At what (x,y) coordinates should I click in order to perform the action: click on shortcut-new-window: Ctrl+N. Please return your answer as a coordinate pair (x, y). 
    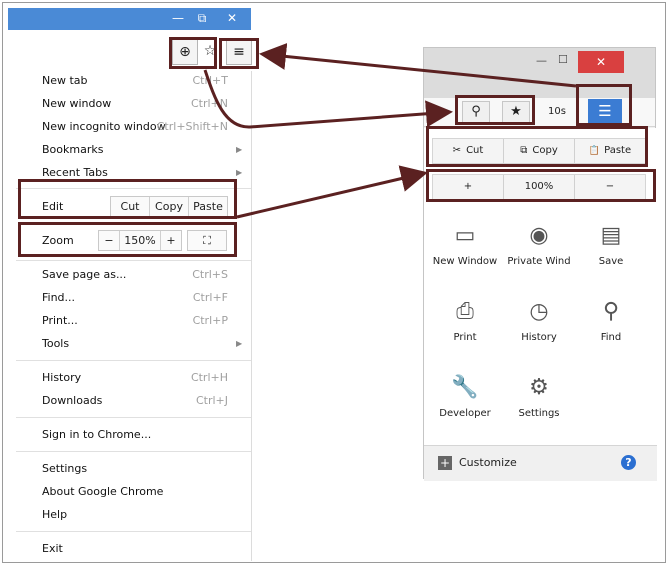
    Looking at the image, I should click on (209, 103).